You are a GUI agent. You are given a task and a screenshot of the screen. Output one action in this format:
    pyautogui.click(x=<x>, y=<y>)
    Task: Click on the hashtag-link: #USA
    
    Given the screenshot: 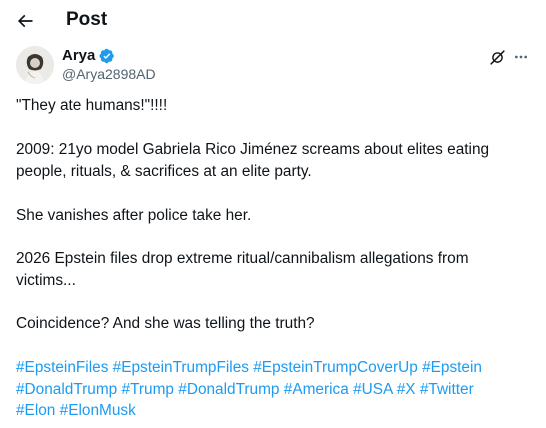 What is the action you would take?
    pyautogui.click(x=372, y=389)
    